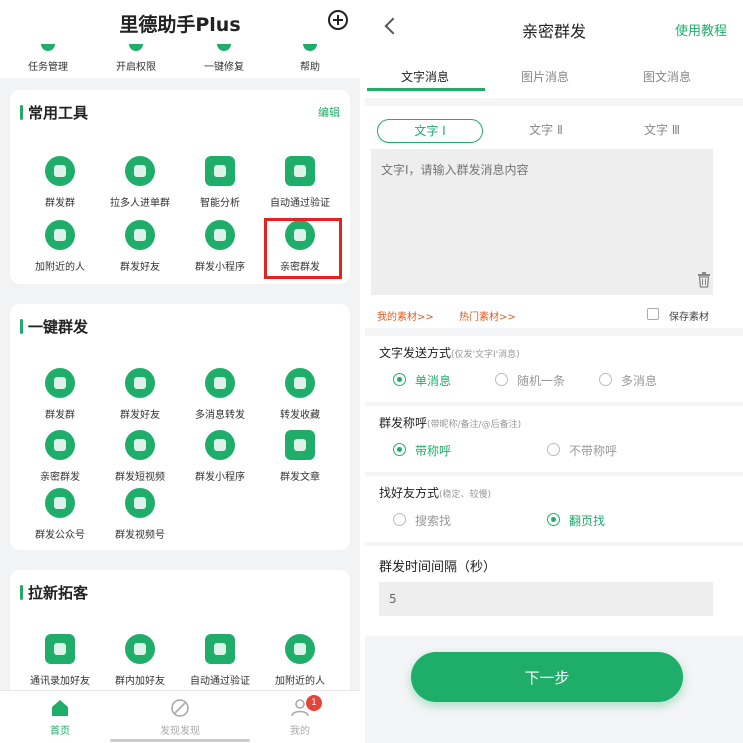 The height and width of the screenshot is (743, 743). I want to click on home-indicator, so click(180, 740).